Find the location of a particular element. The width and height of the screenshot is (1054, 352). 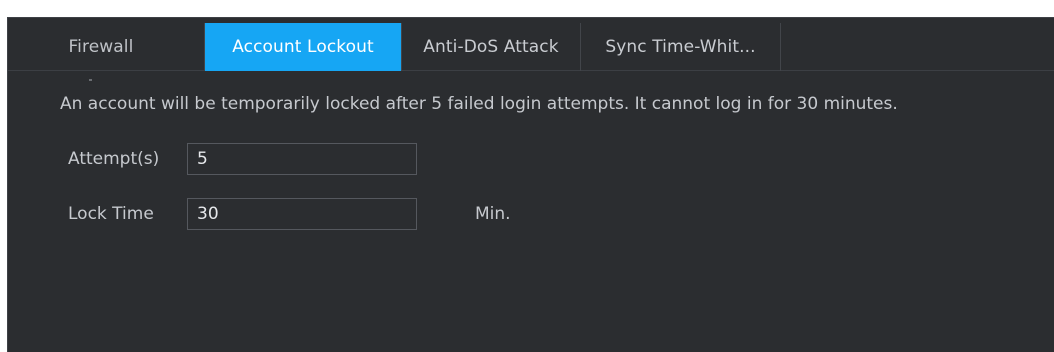

tab-firewall: Firewall is located at coordinates (106, 47).